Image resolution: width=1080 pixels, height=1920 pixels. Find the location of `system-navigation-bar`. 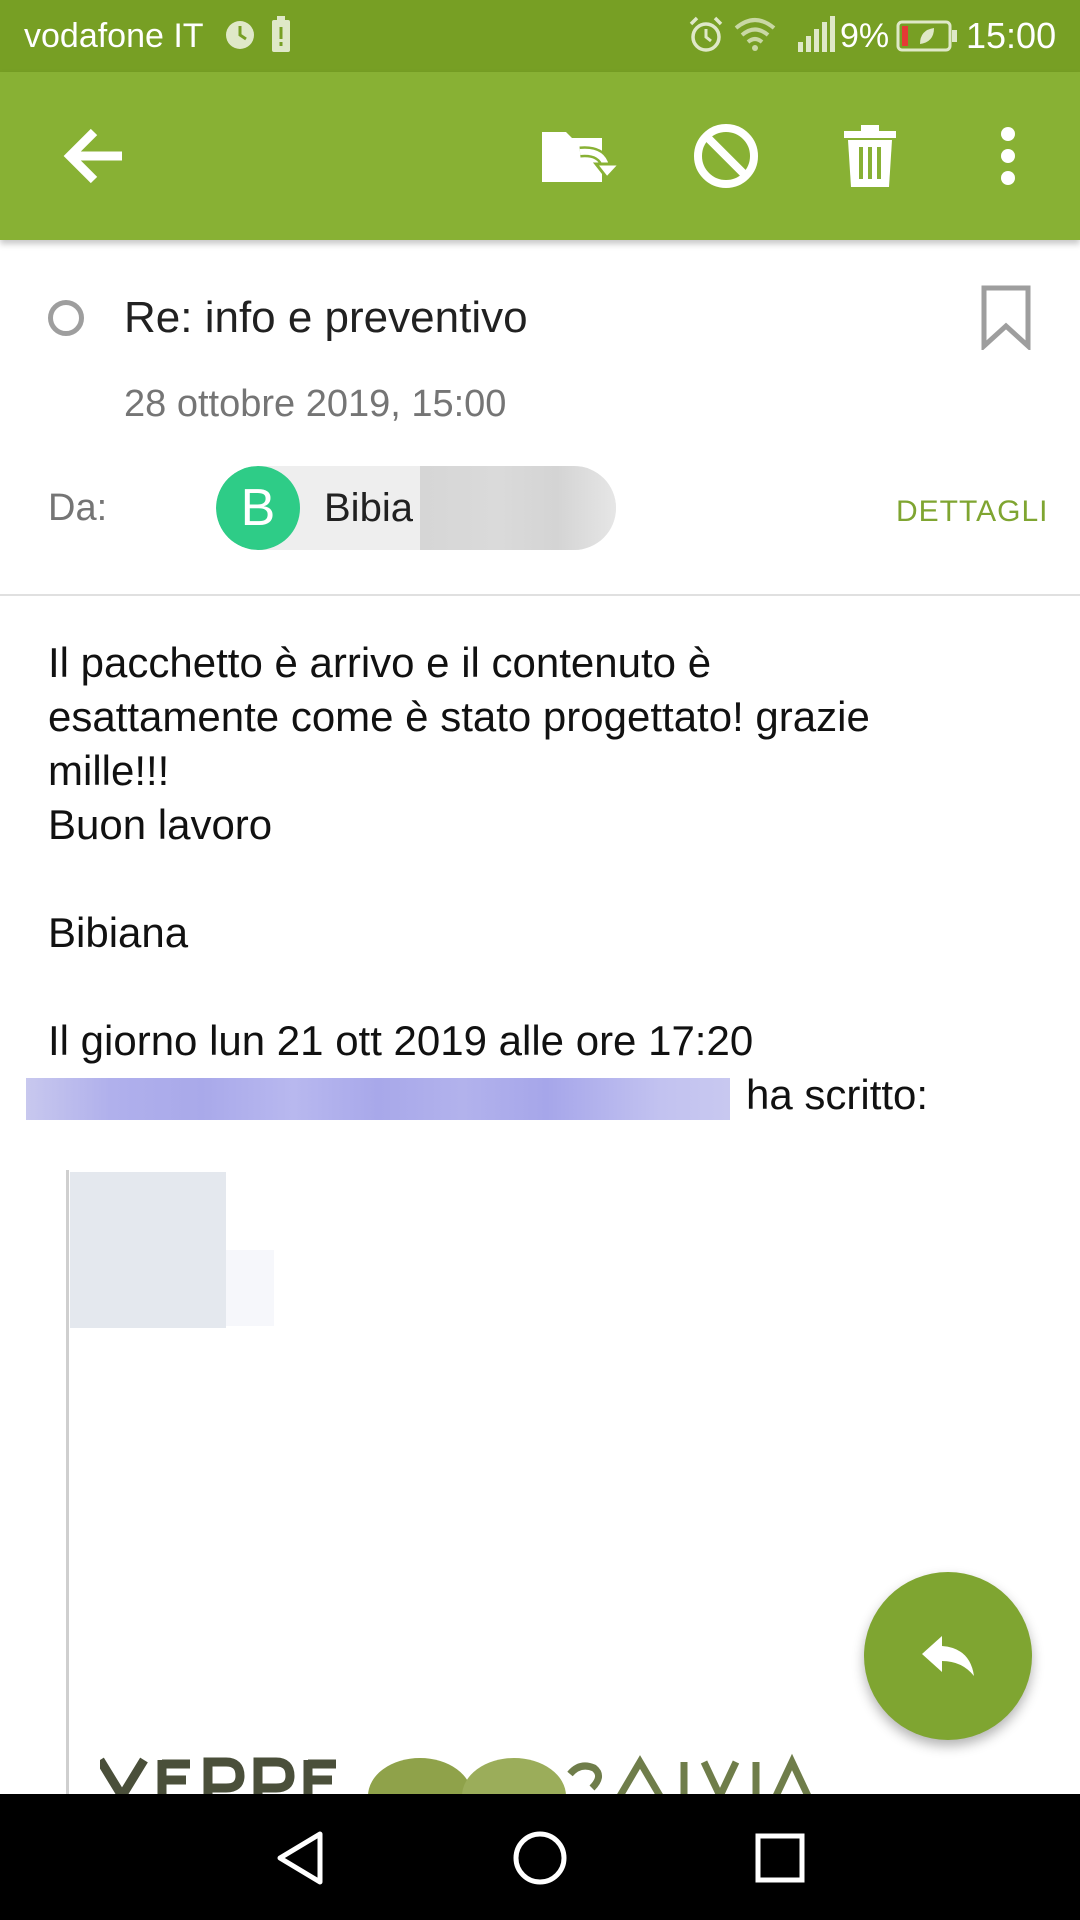

system-navigation-bar is located at coordinates (540, 1857).